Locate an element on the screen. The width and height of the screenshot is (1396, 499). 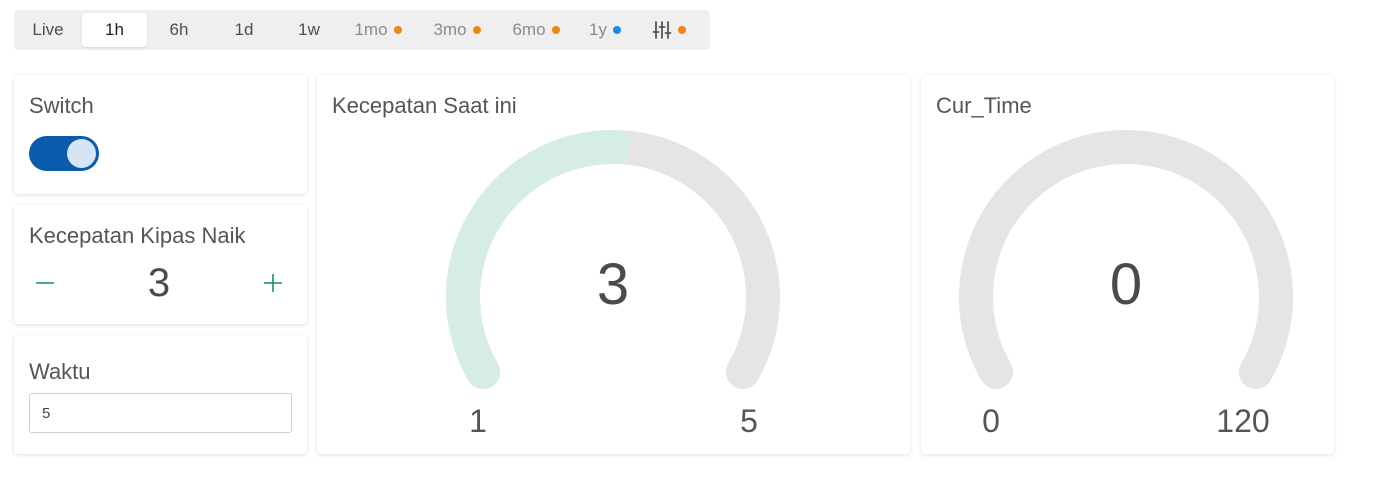
time-range-bar: Live 1h 6h 1d 1w 1mo 3mo 6mo 1y is located at coordinates (362, 30).